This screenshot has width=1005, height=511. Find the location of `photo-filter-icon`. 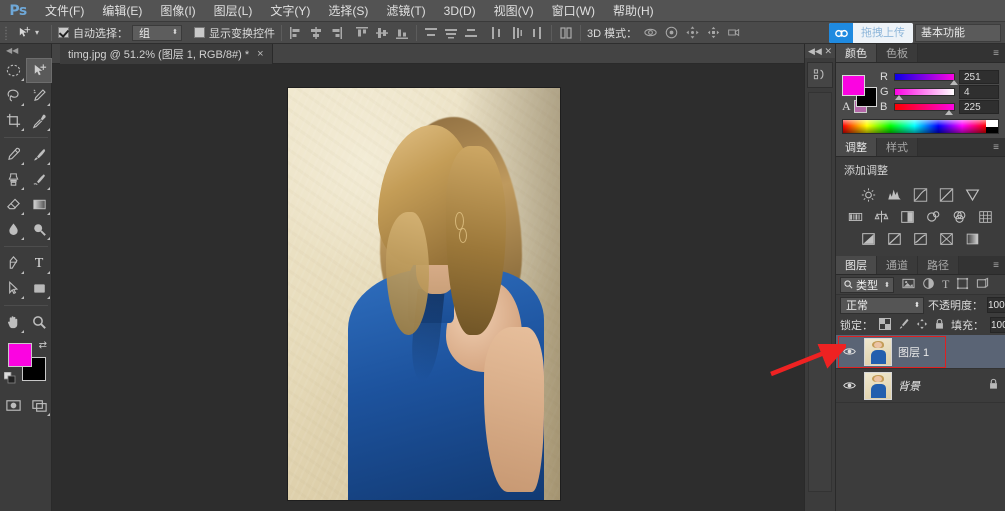

photo-filter-icon is located at coordinates (933, 217).